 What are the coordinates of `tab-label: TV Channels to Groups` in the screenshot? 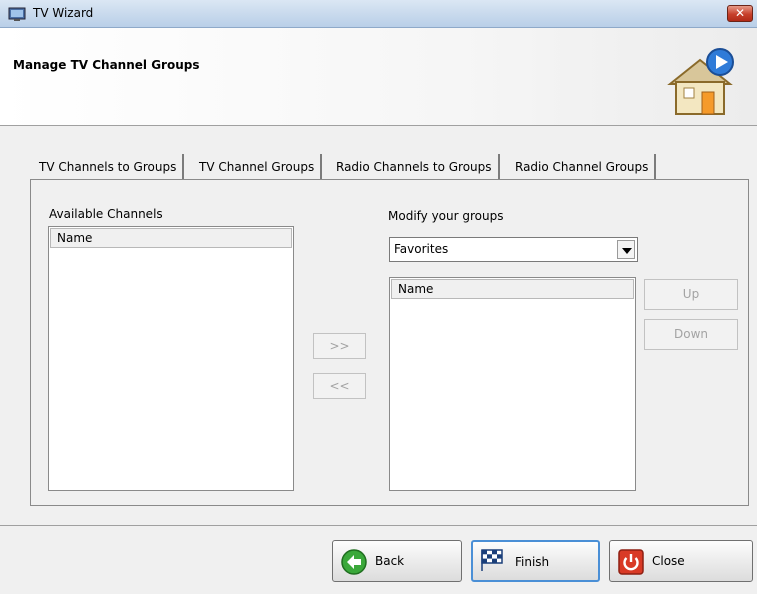 It's located at (108, 167).